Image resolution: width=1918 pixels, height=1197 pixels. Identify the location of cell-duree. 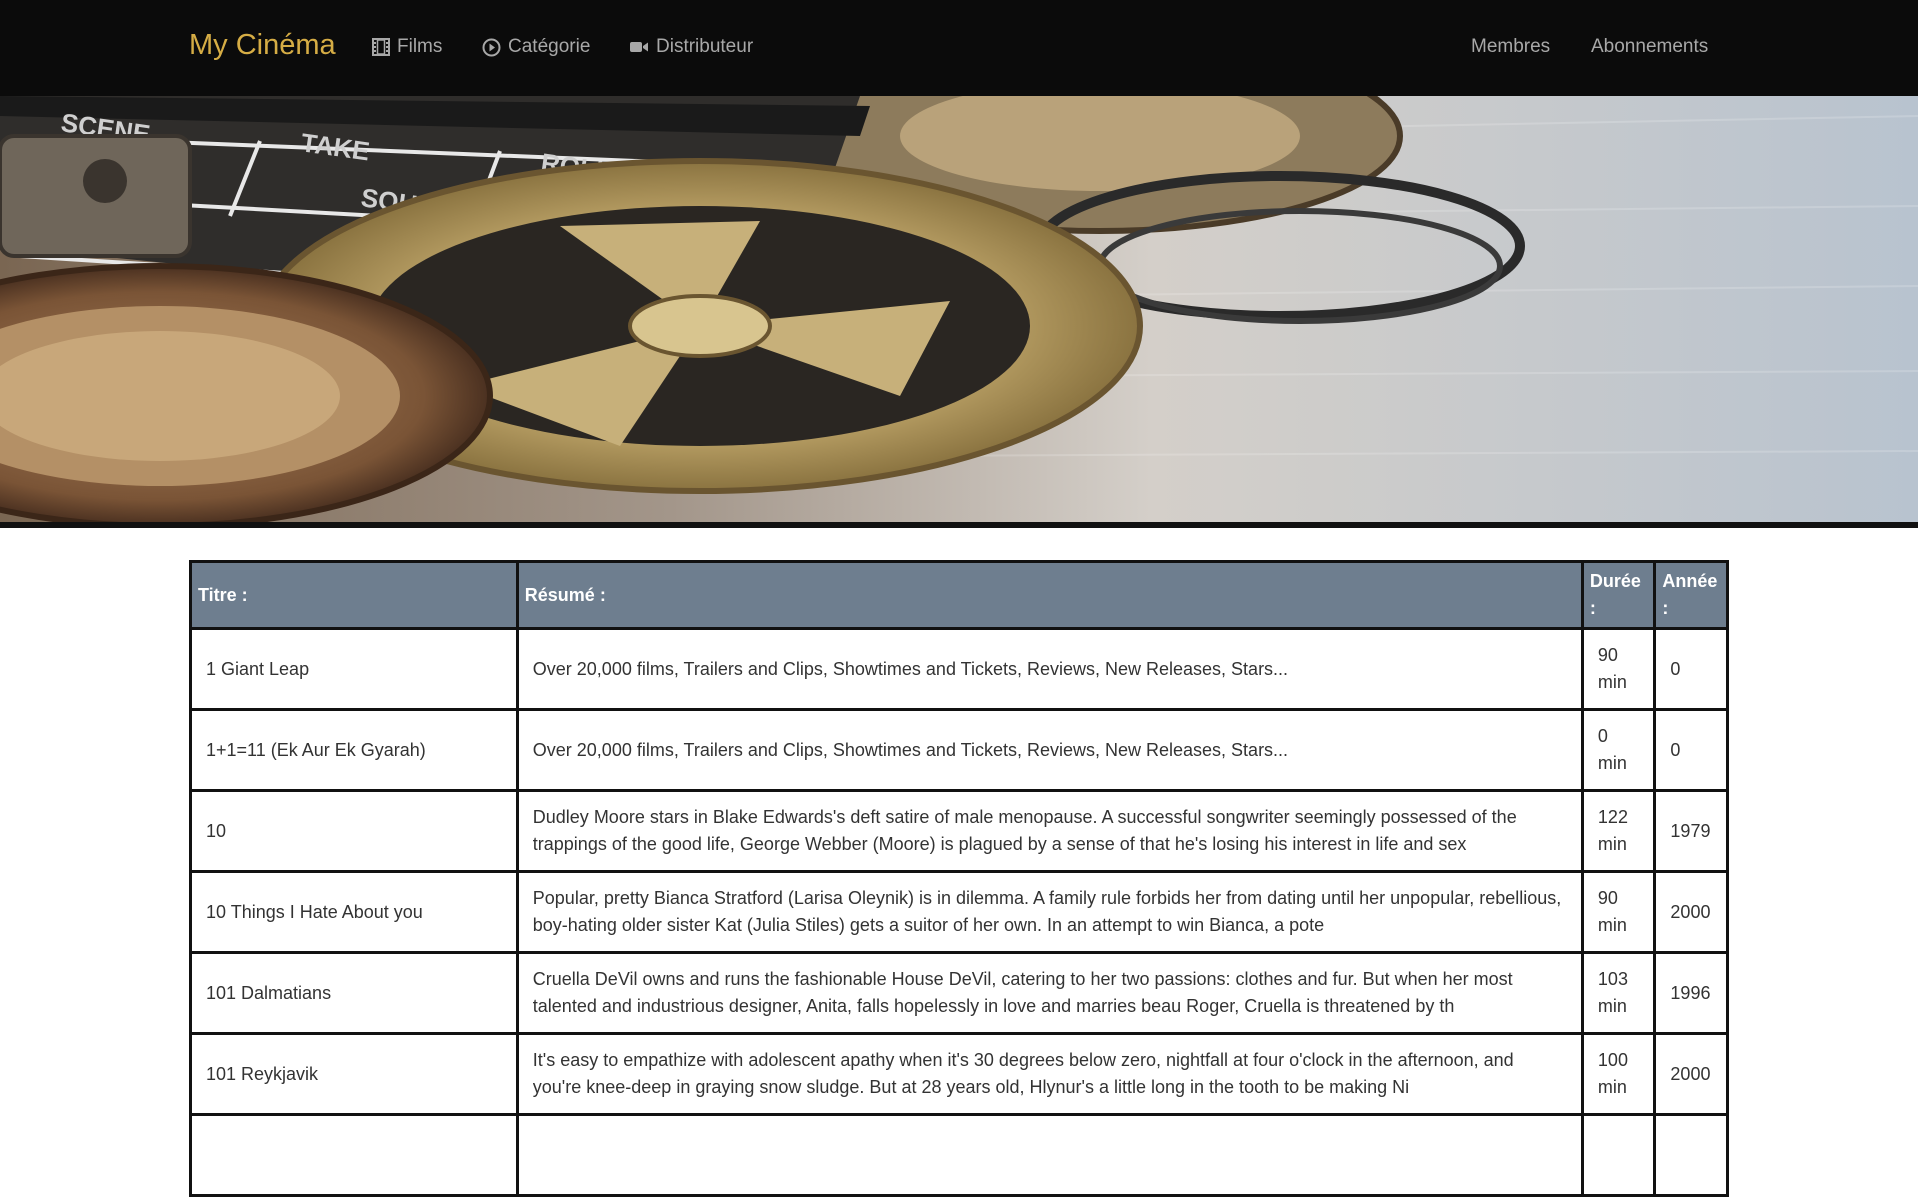
(1618, 1155).